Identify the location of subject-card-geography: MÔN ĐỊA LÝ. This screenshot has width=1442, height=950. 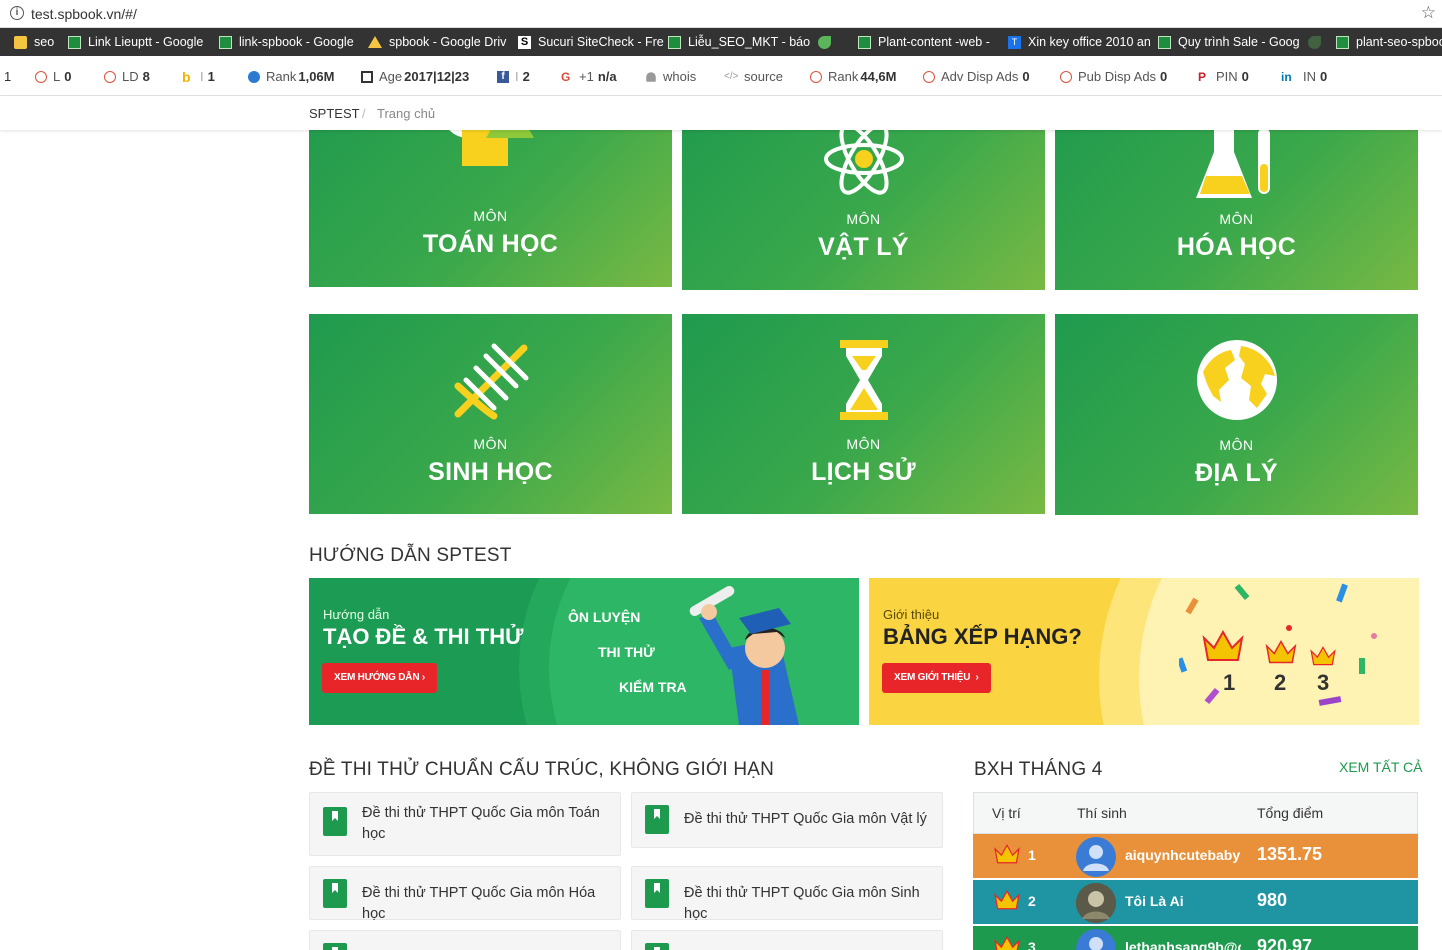
(1236, 414).